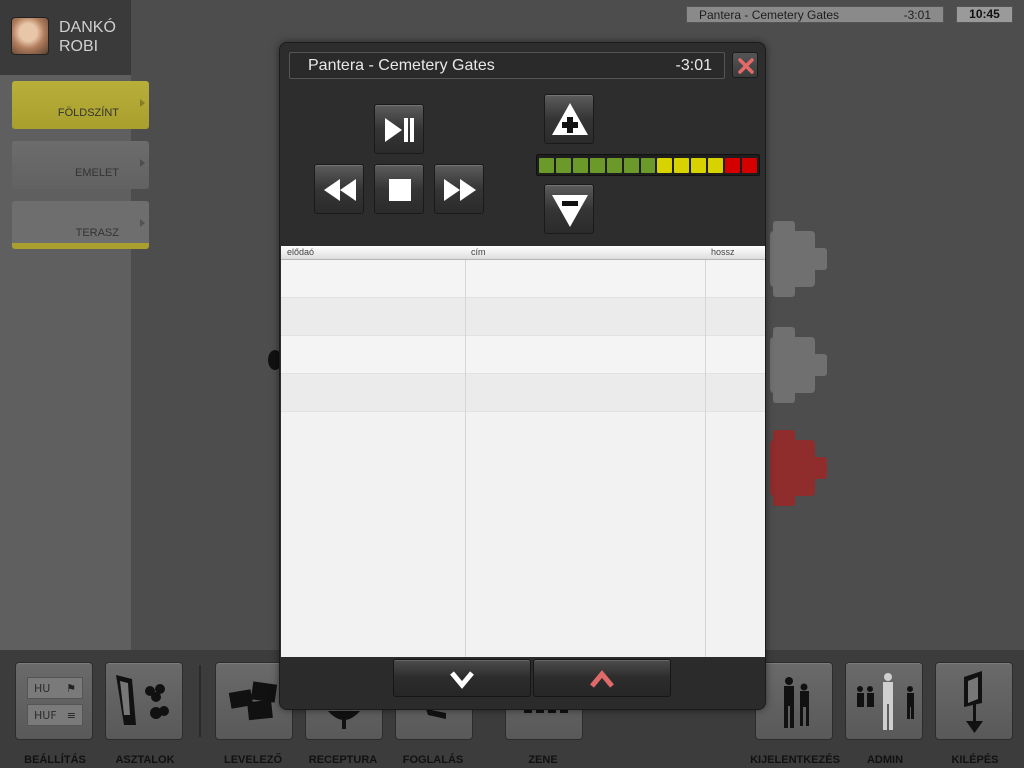  I want to click on flag-icon: ⚑, so click(71, 688).